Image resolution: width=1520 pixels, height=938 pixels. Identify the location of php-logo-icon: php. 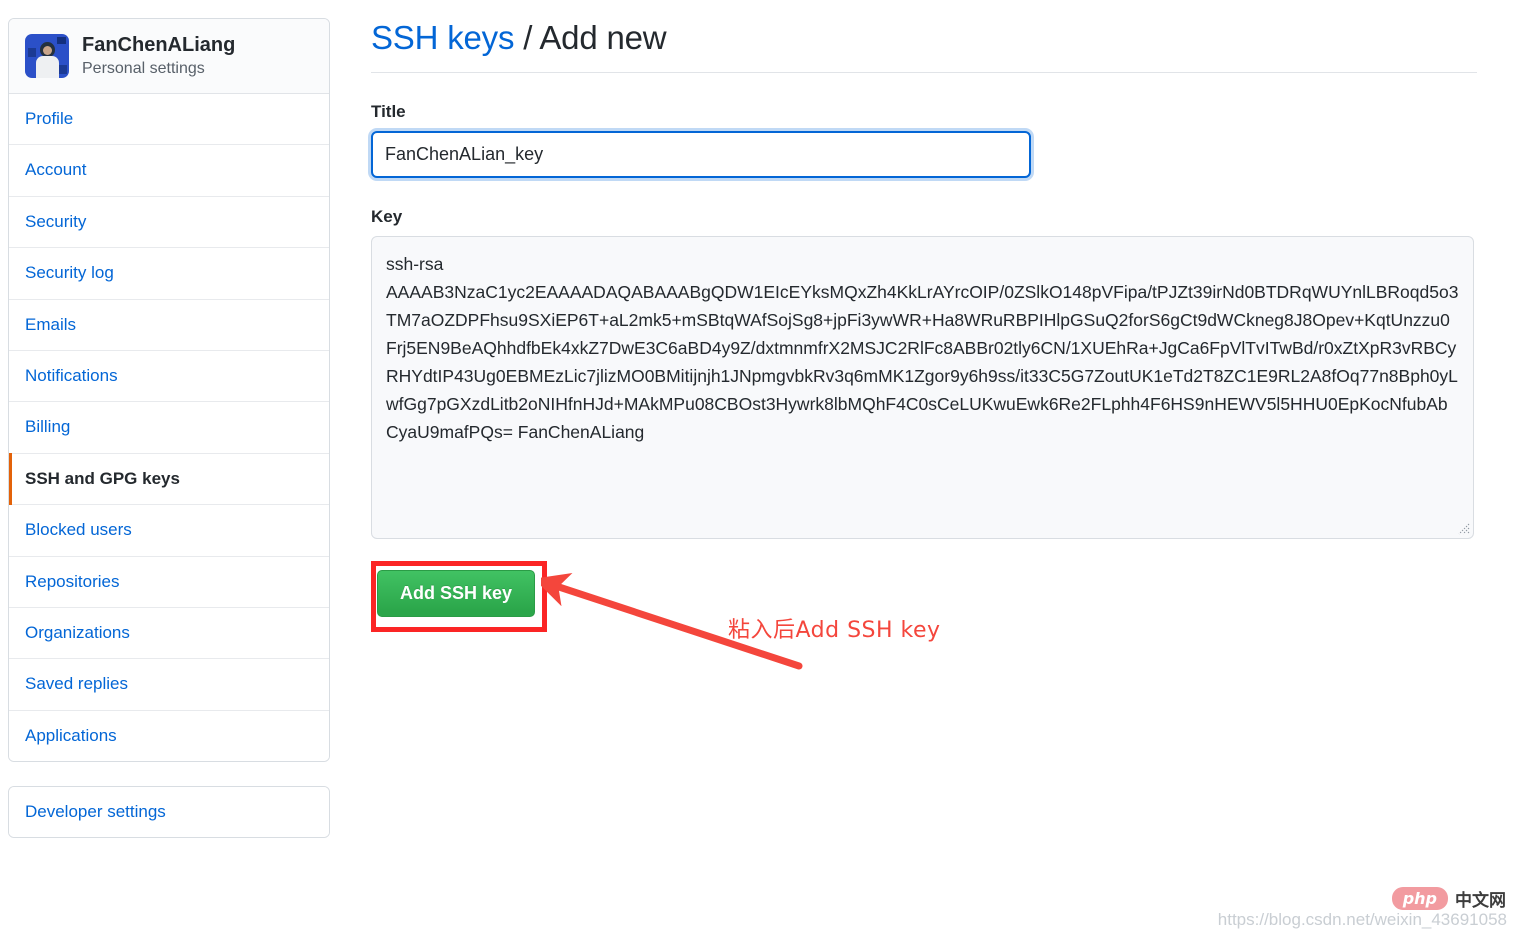
(1419, 898).